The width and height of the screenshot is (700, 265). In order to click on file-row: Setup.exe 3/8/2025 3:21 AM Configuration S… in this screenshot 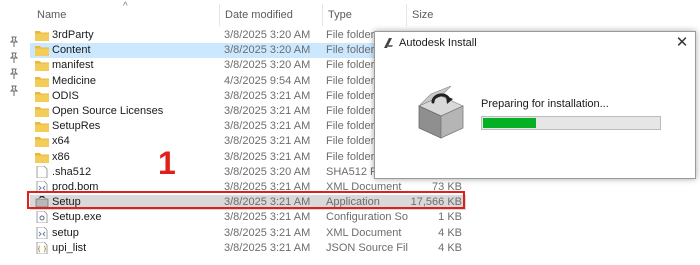, I will do `click(248, 217)`.